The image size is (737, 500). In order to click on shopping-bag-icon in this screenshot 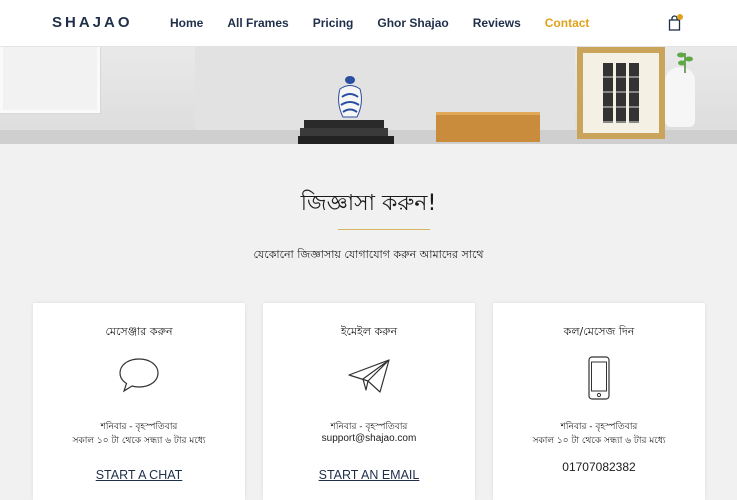, I will do `click(675, 22)`.